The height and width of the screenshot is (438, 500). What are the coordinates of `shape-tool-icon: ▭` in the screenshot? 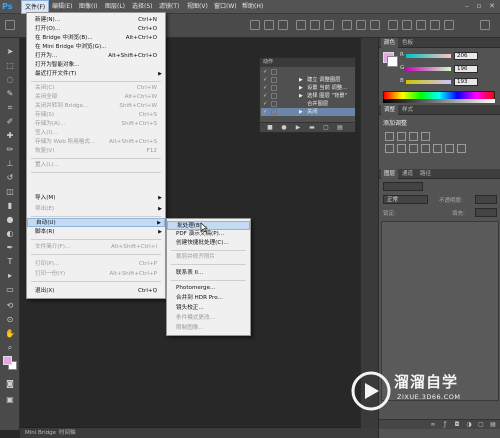 It's located at (10, 290).